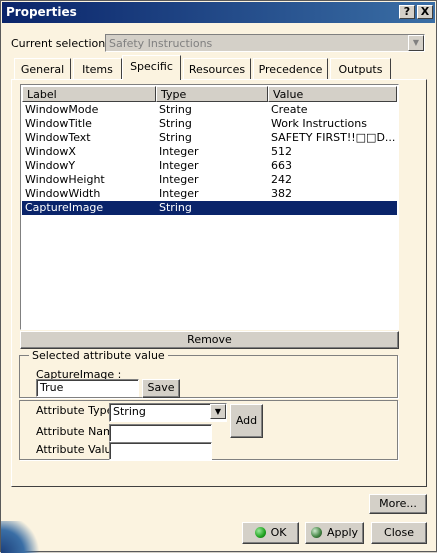 The height and width of the screenshot is (553, 437). Describe the element at coordinates (407, 12) in the screenshot. I see `help-button: ?` at that location.